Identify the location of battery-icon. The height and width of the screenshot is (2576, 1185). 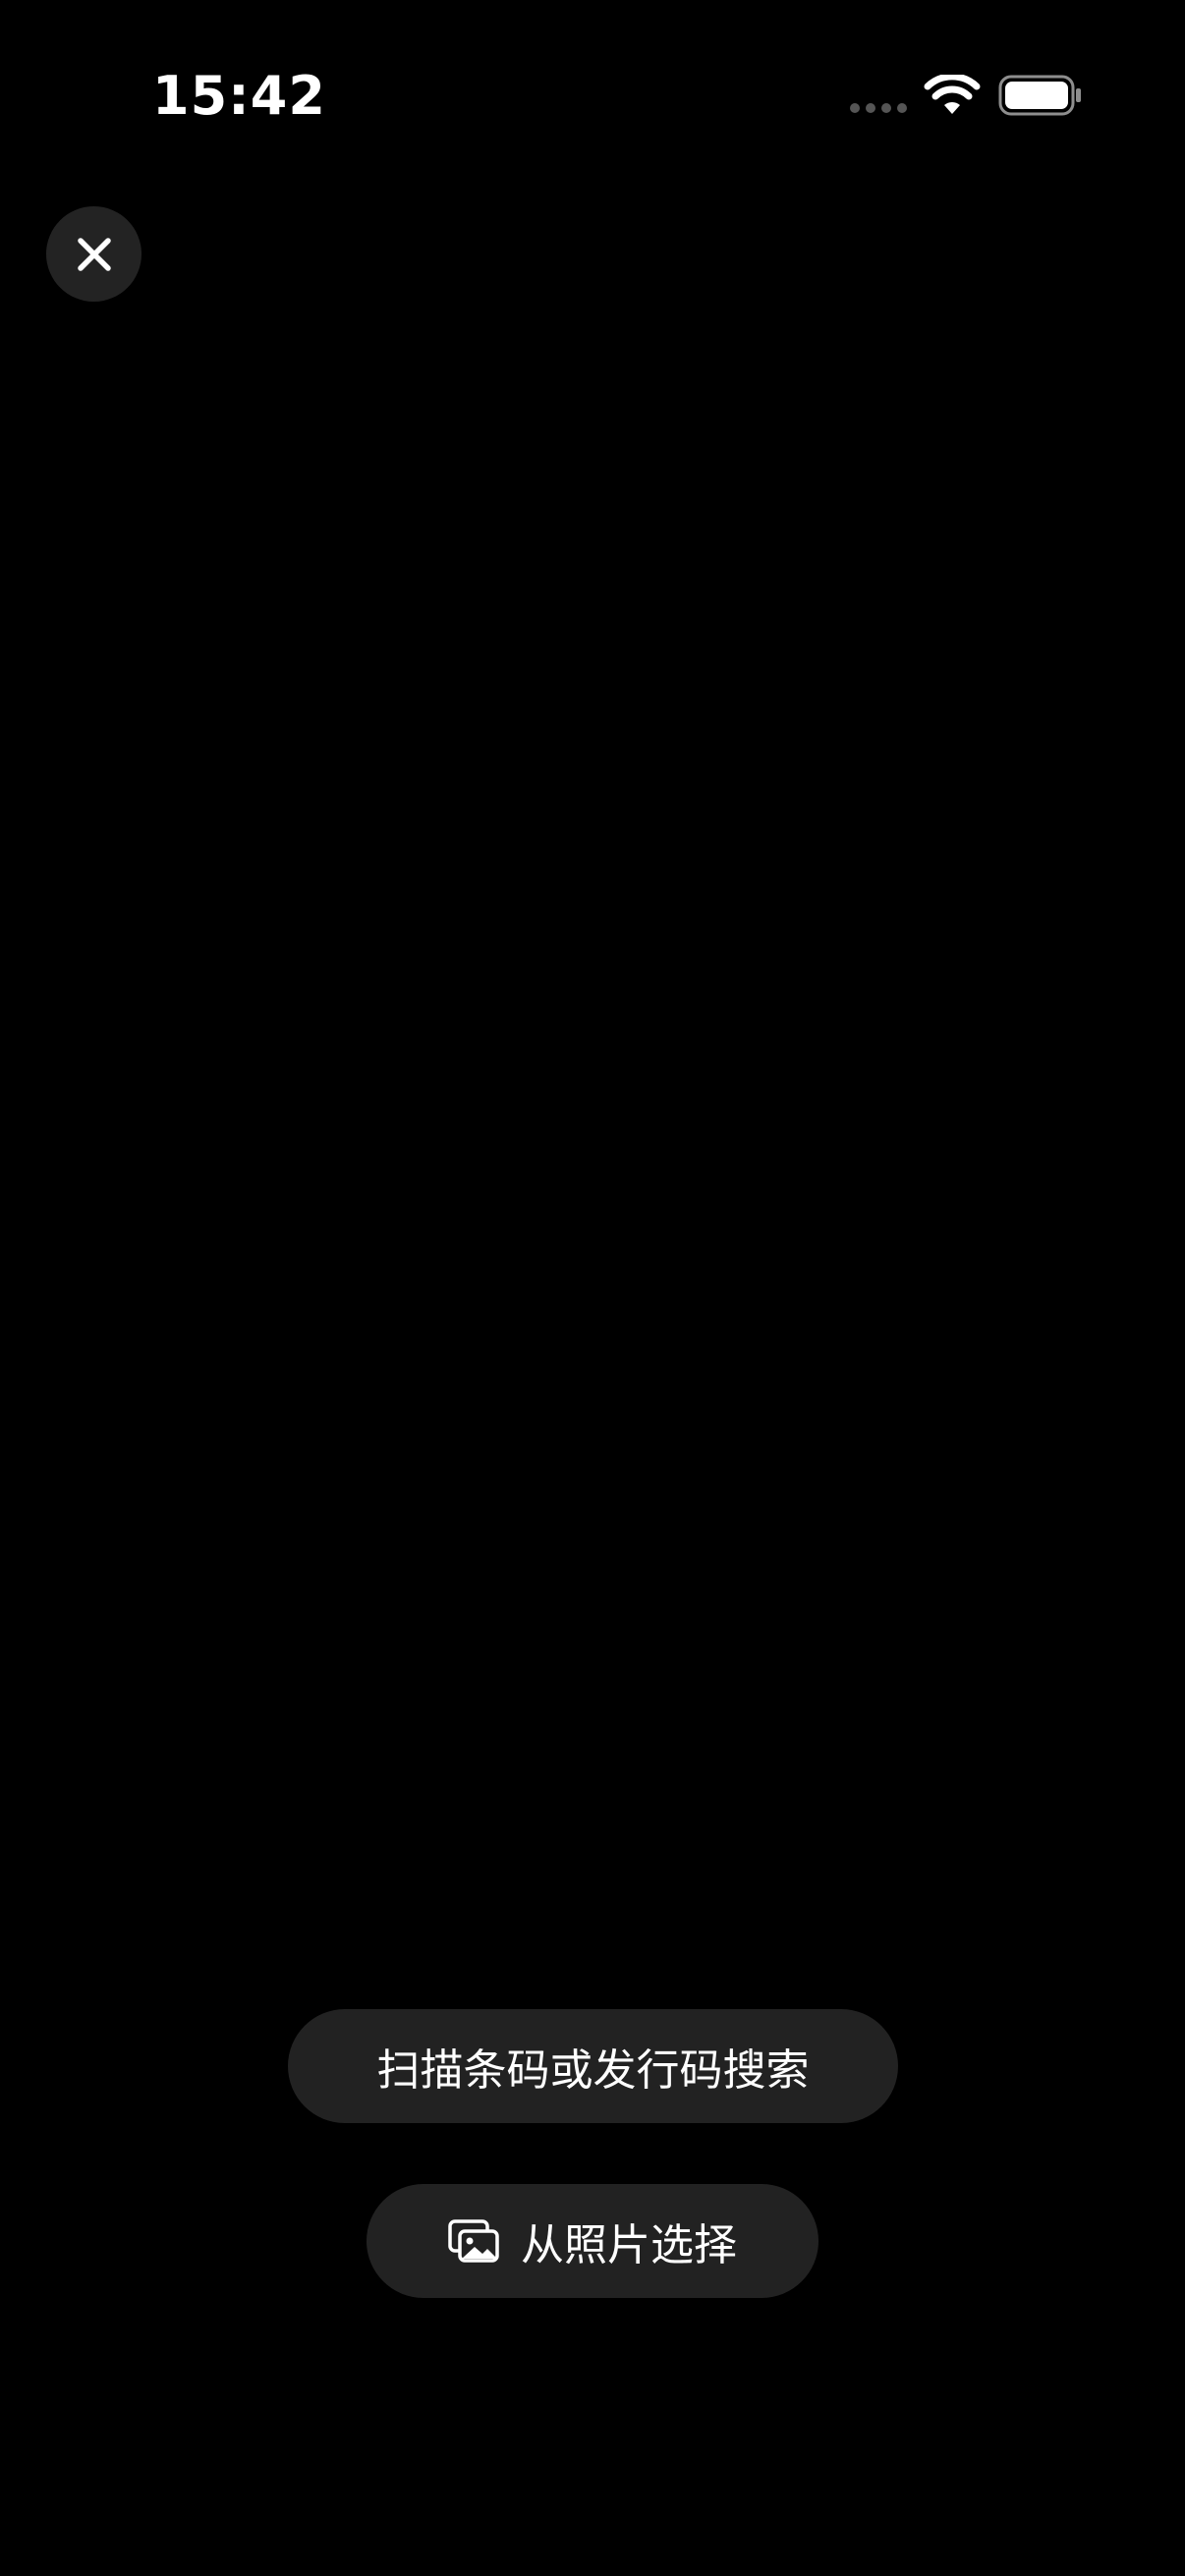
(1040, 95).